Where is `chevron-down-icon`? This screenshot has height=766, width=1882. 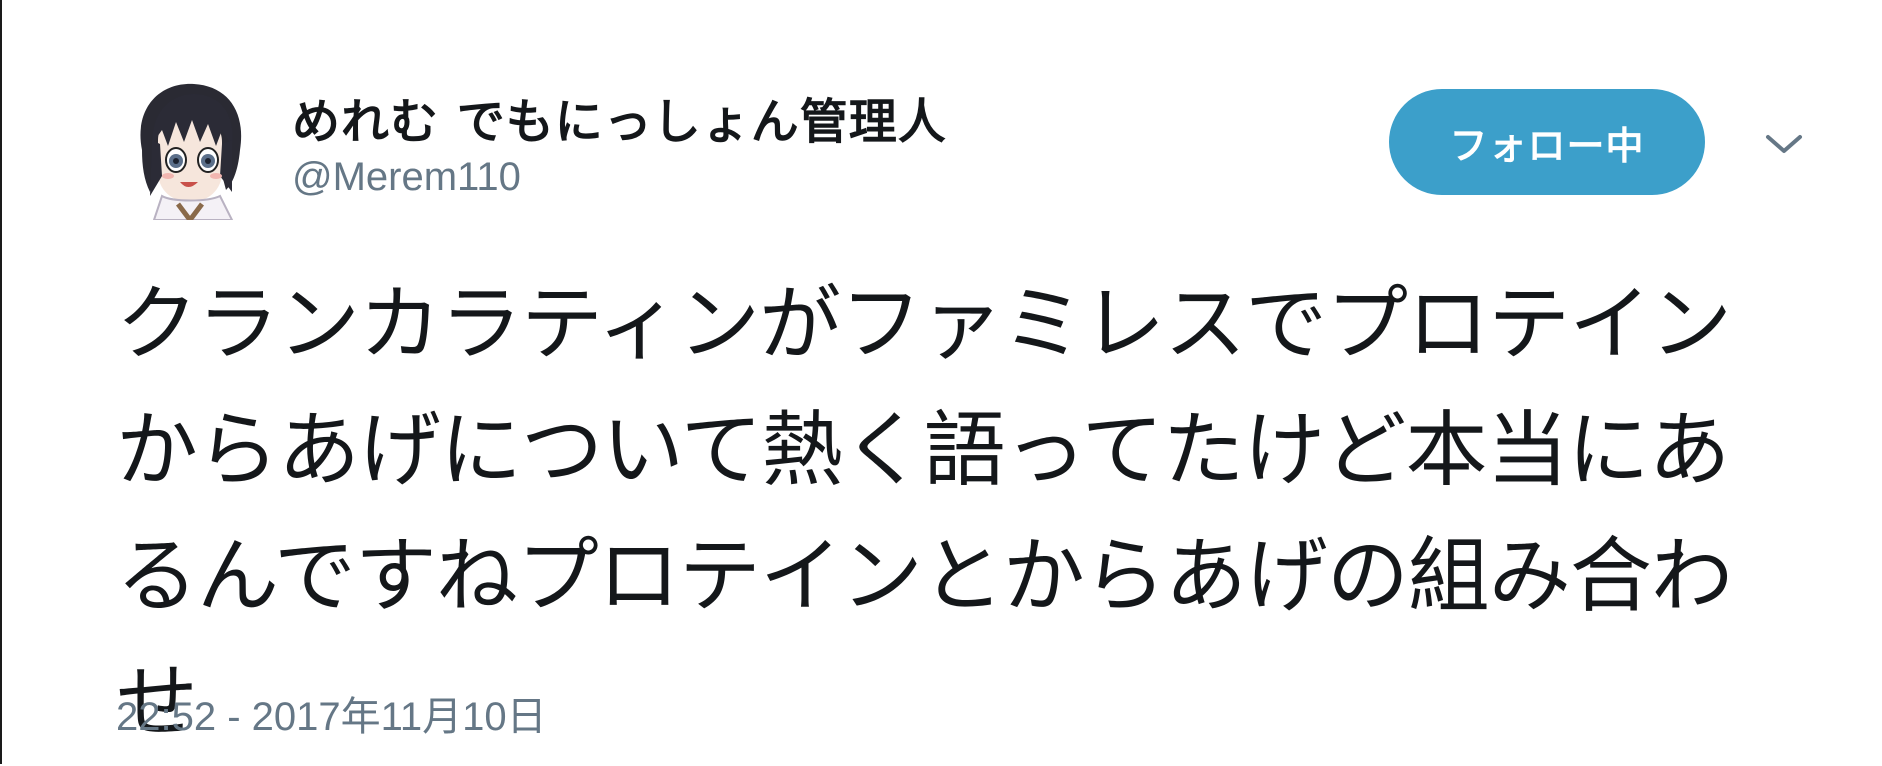
chevron-down-icon is located at coordinates (1784, 144).